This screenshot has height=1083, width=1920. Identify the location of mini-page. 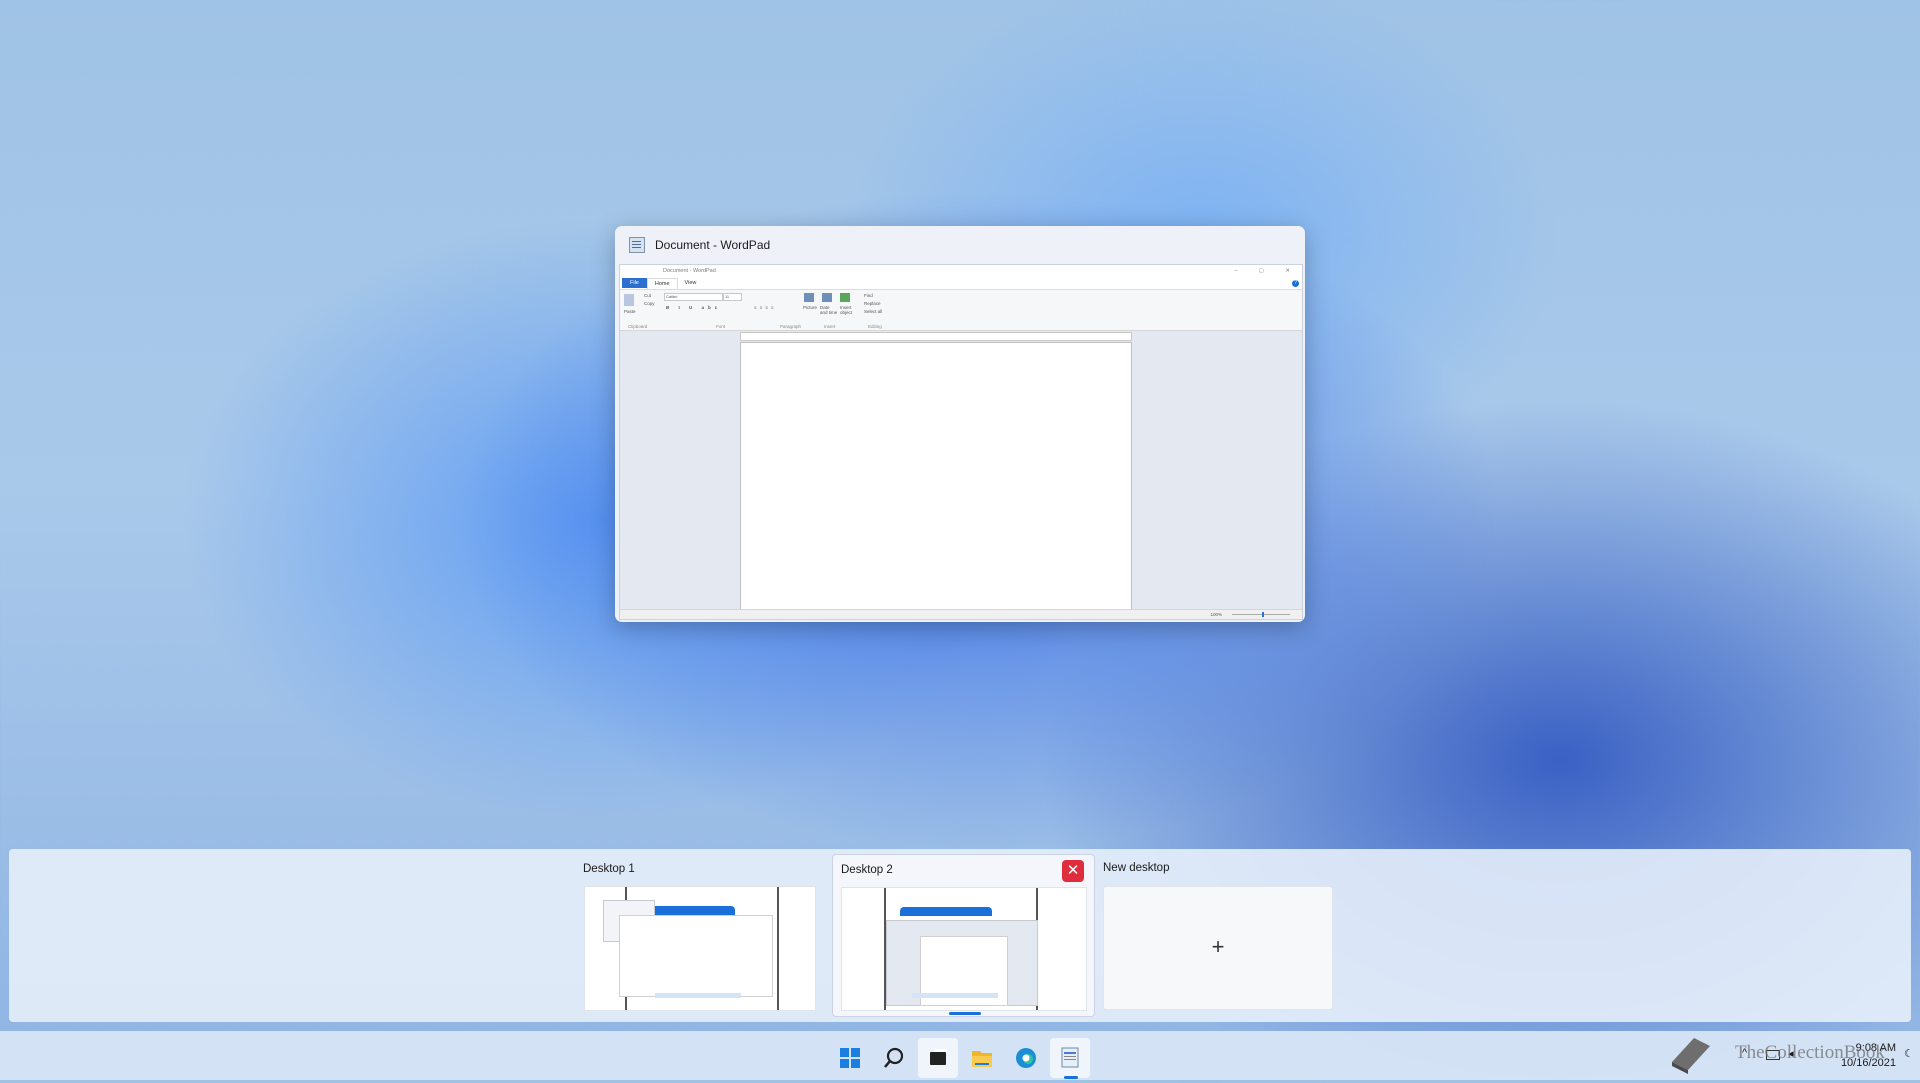
(696, 956).